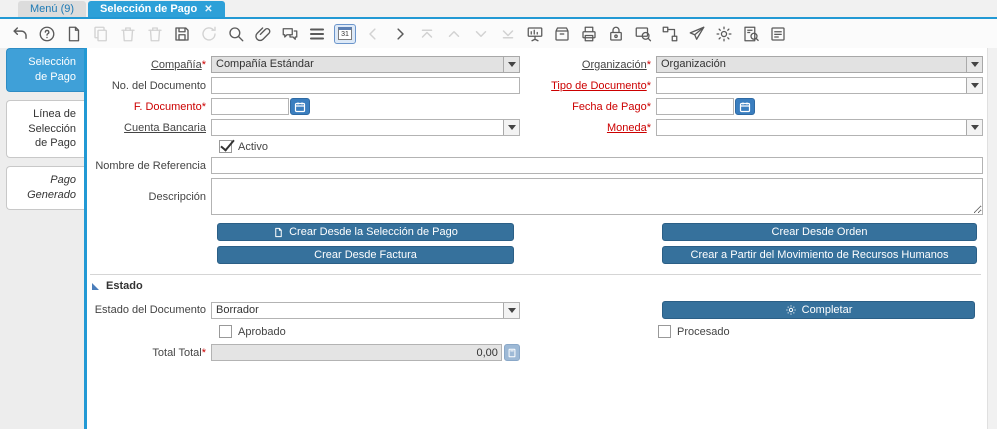 The image size is (997, 429). Describe the element at coordinates (263, 34) in the screenshot. I see `attachment-icon` at that location.